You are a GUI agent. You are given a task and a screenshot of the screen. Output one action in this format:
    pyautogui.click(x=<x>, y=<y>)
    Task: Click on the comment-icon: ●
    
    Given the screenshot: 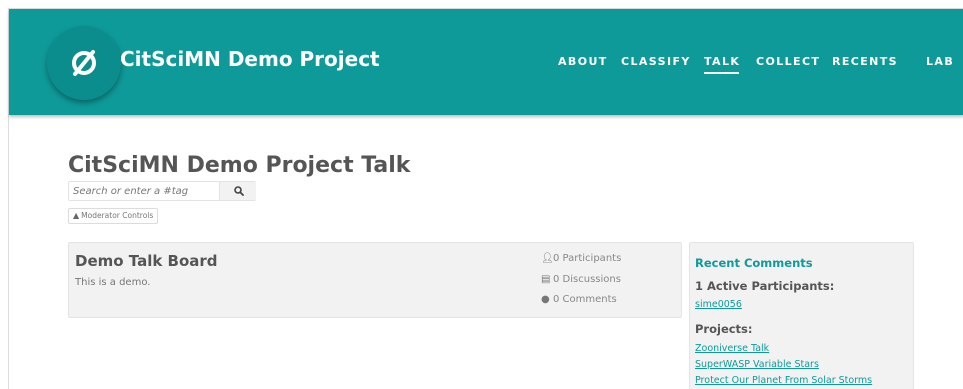 What is the action you would take?
    pyautogui.click(x=545, y=299)
    